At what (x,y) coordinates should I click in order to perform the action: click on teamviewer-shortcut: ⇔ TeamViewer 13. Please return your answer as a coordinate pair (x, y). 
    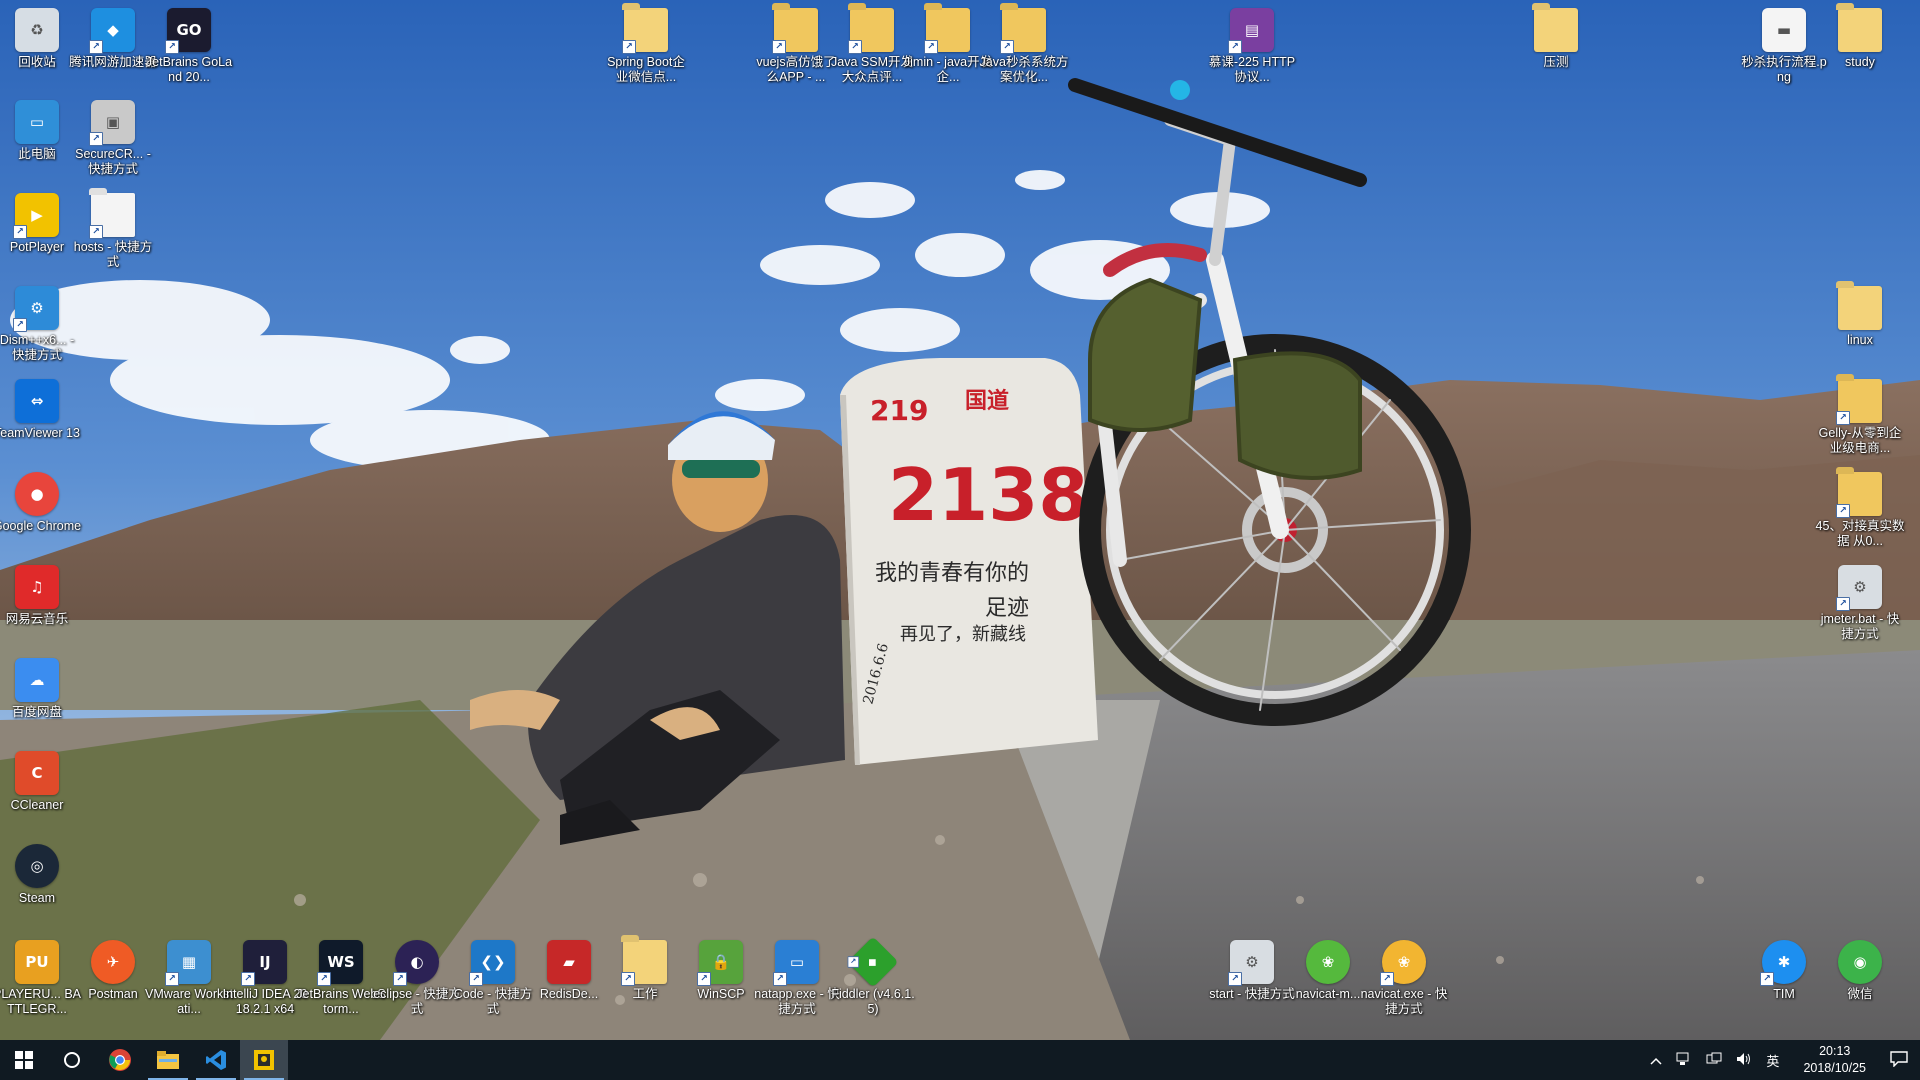
    Looking at the image, I should click on (40, 410).